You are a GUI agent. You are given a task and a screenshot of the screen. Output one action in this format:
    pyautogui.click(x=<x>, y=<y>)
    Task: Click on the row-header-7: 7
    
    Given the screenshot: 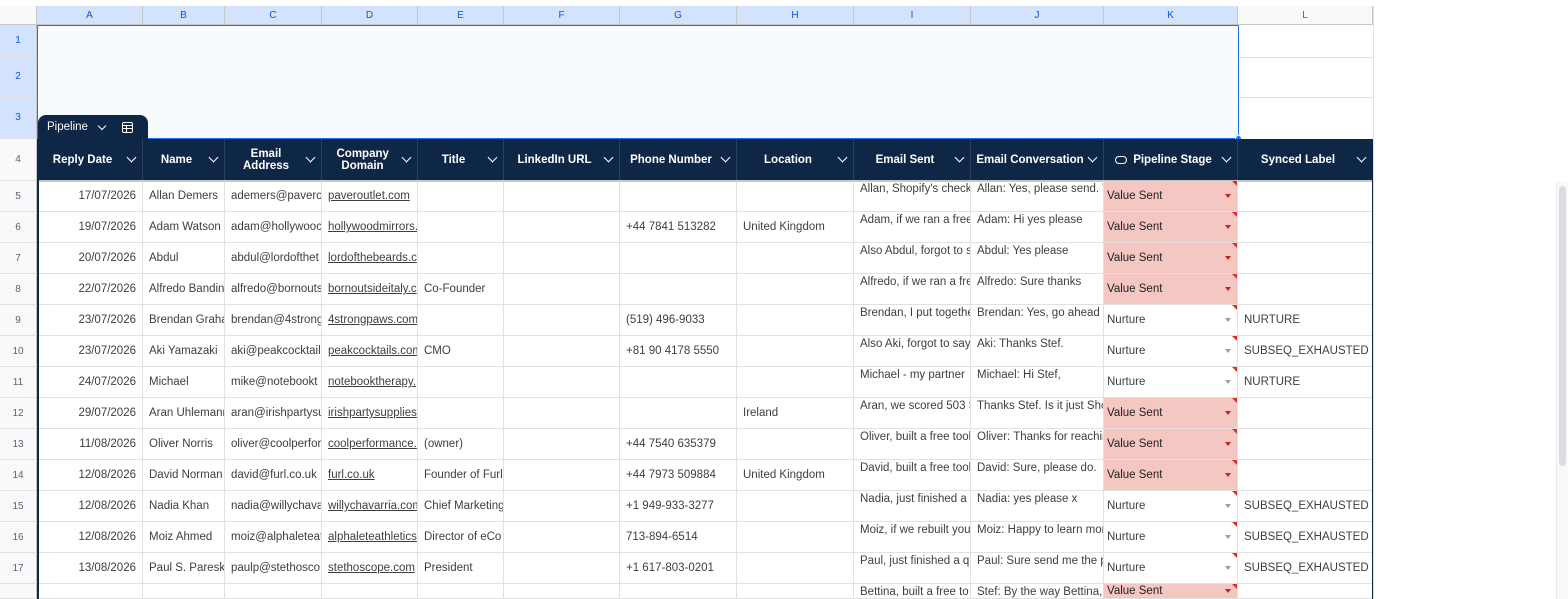 What is the action you would take?
    pyautogui.click(x=18, y=258)
    